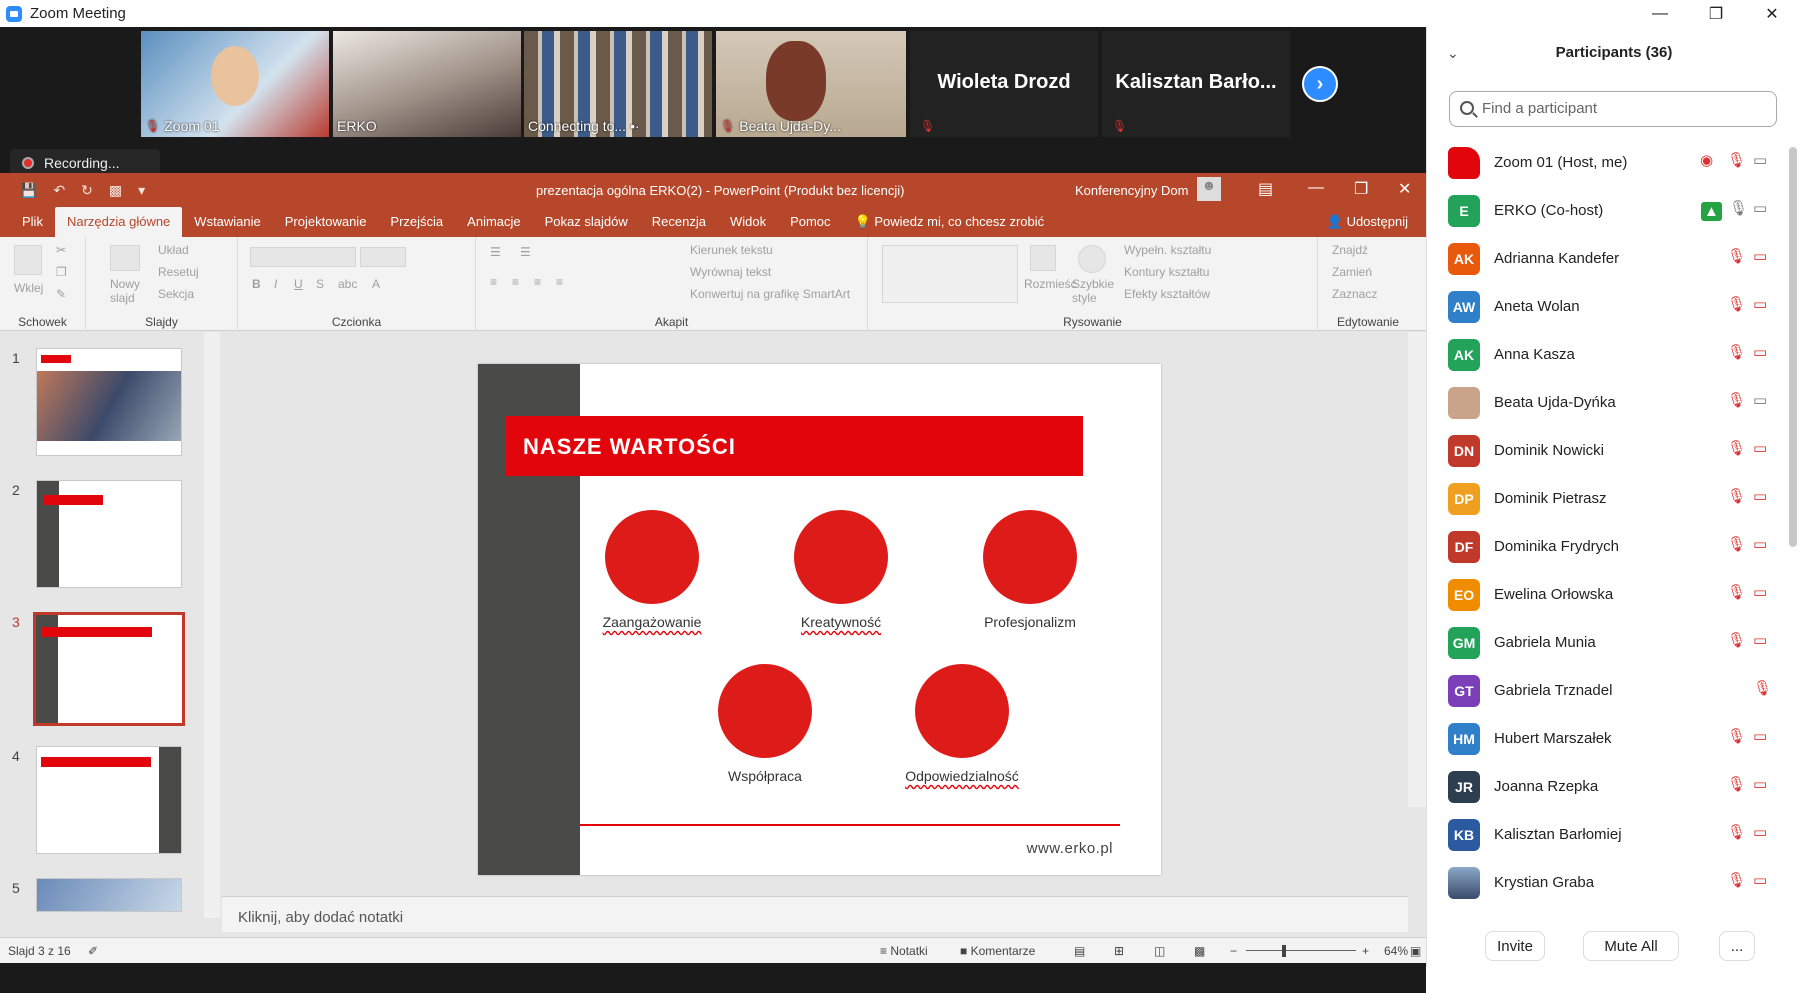  What do you see at coordinates (950, 274) in the screenshot?
I see `shapes-gallery` at bounding box center [950, 274].